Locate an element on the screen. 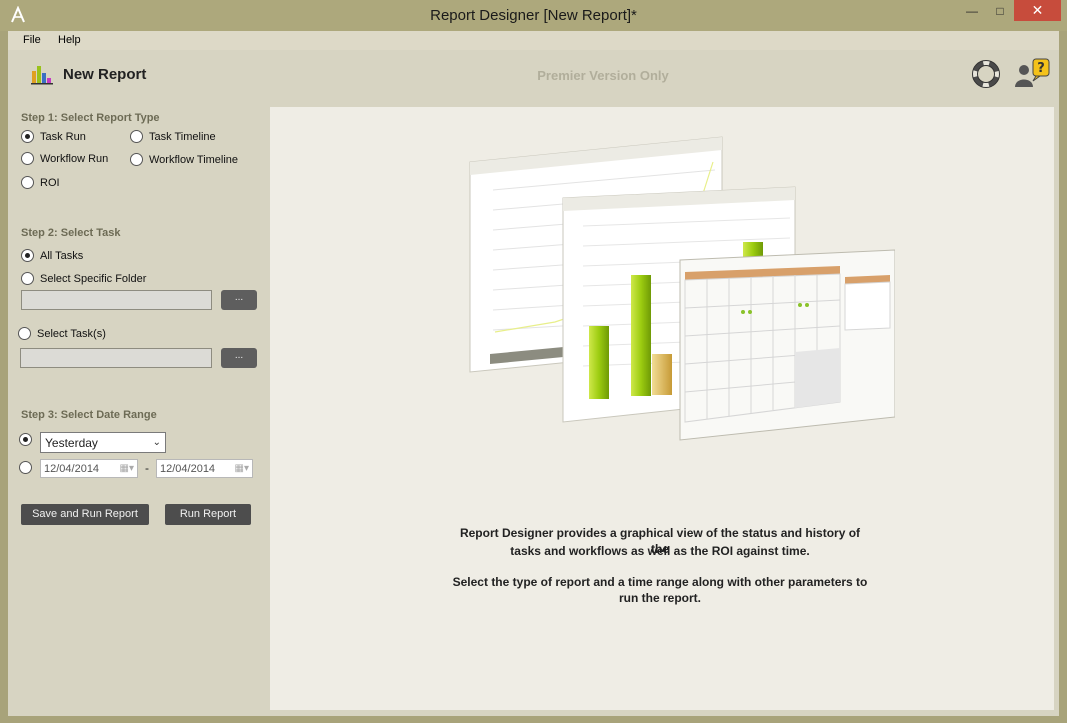 The image size is (1067, 723). radio-roi: ROI is located at coordinates (40, 182).